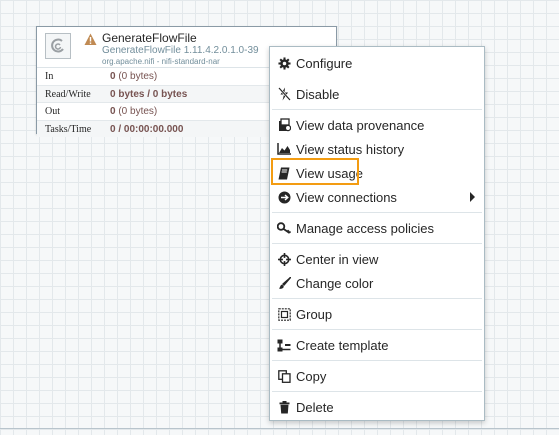  I want to click on stats-label: In, so click(49, 76).